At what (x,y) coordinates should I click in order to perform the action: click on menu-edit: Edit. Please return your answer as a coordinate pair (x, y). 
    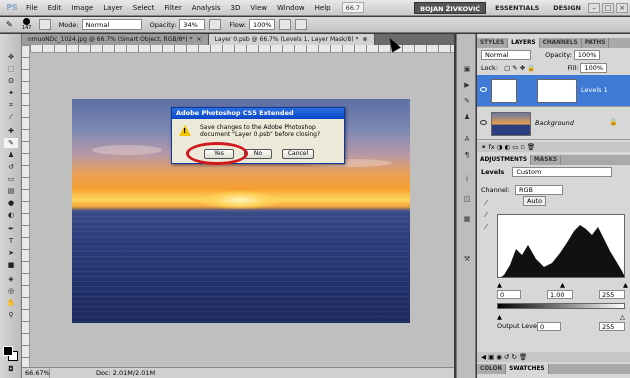
    Looking at the image, I should click on (55, 8).